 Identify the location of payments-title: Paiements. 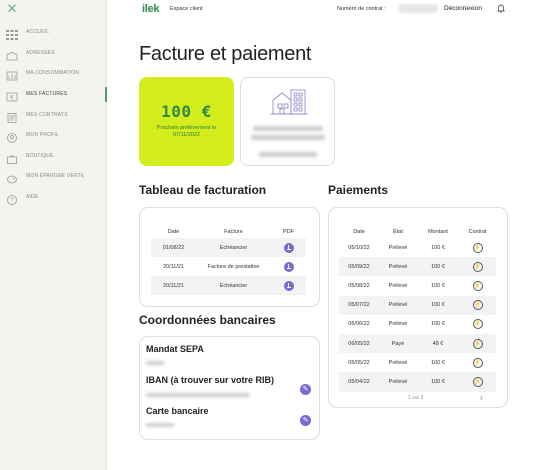
(358, 190).